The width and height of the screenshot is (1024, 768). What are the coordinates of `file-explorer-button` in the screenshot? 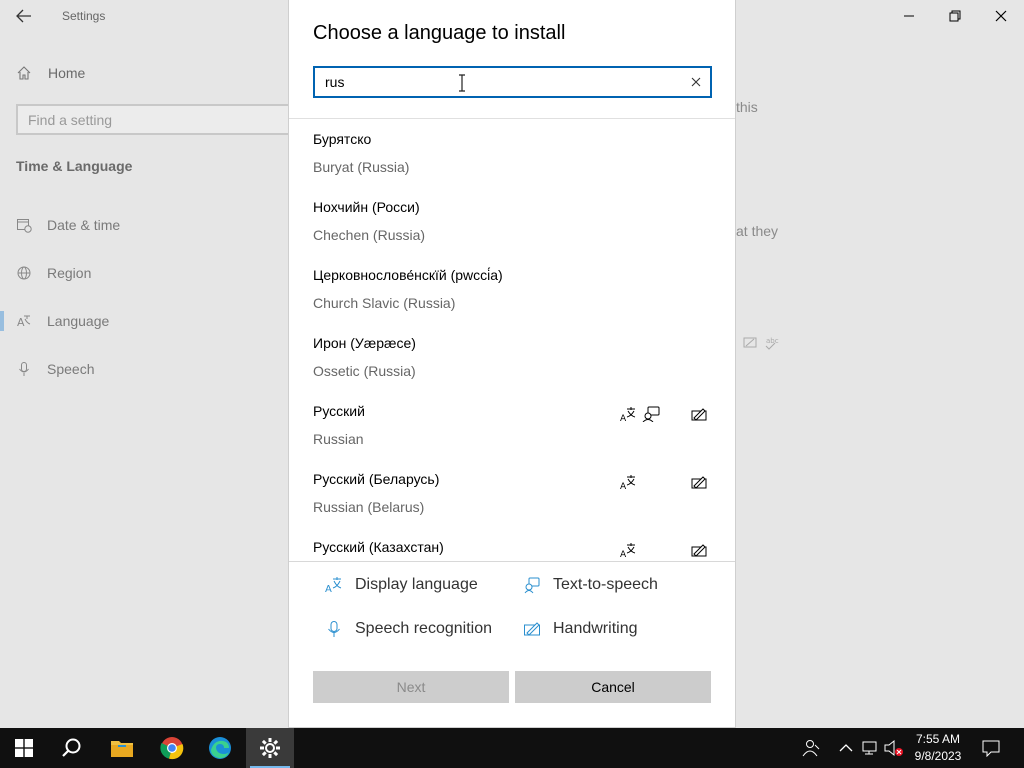 It's located at (122, 748).